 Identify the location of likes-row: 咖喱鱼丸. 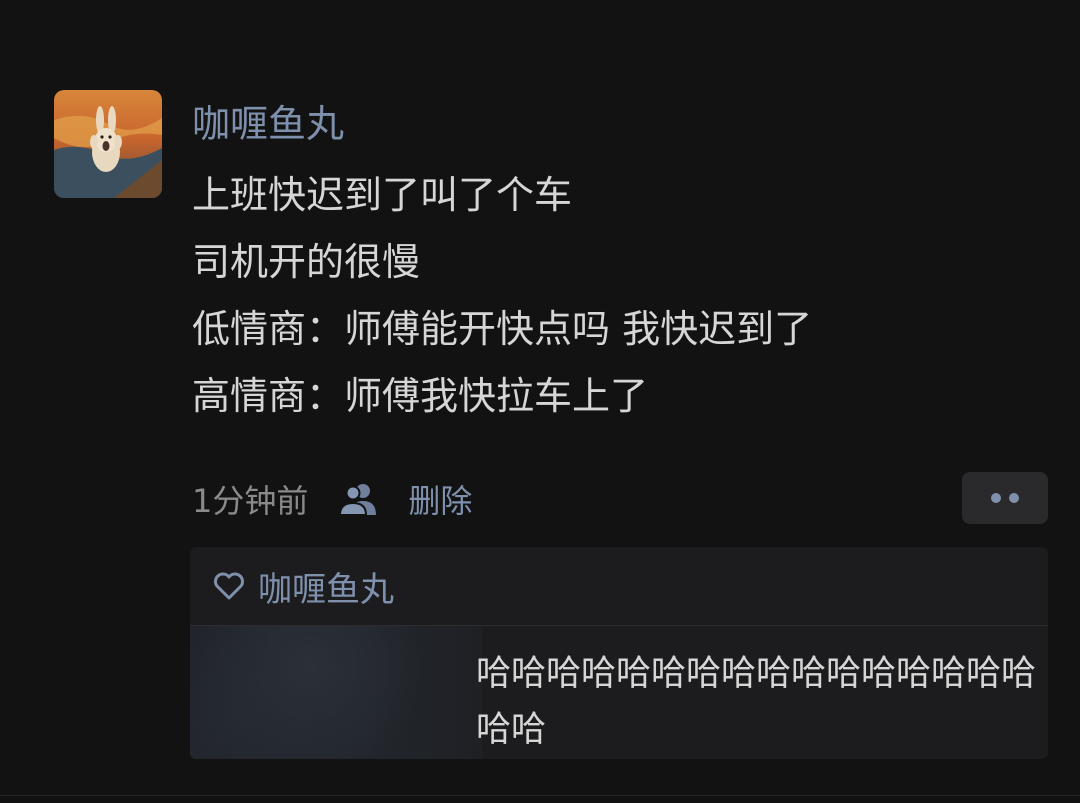
(619, 586).